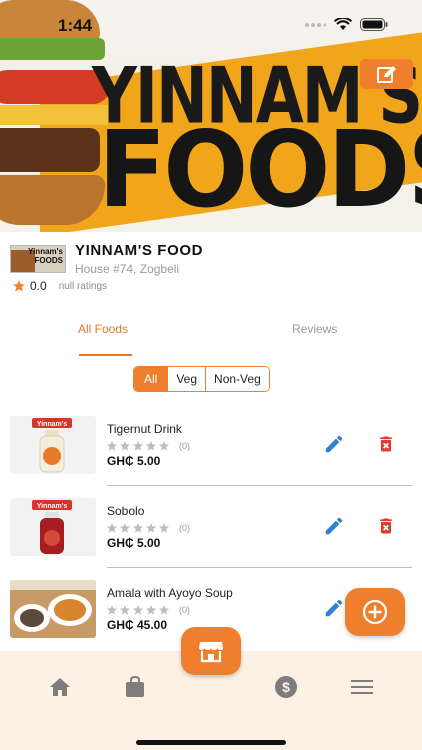  Describe the element at coordinates (139, 250) in the screenshot. I see `restaurant-name: YINNAM'S FOOD` at that location.